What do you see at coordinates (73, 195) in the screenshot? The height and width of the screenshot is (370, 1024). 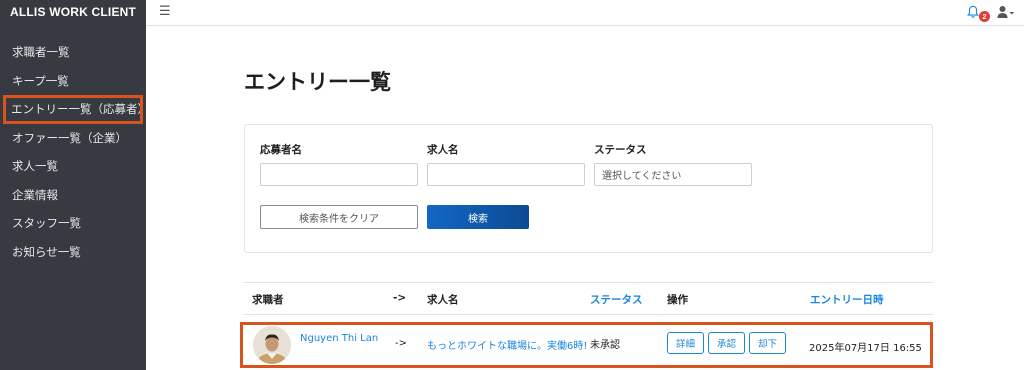 I see `sidebar-item-company-info: 企業情報` at bounding box center [73, 195].